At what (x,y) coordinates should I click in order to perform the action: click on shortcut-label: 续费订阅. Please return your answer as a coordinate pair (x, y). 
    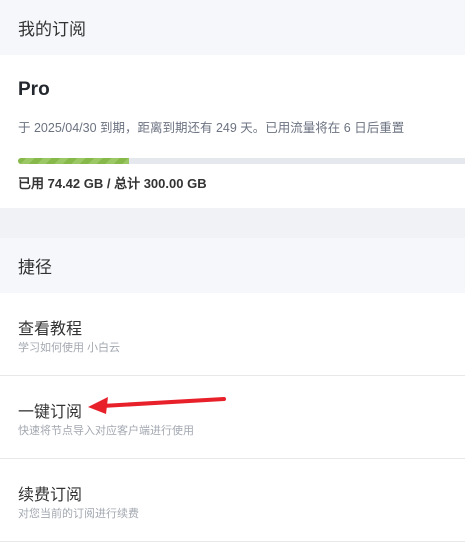
    Looking at the image, I should click on (50, 495).